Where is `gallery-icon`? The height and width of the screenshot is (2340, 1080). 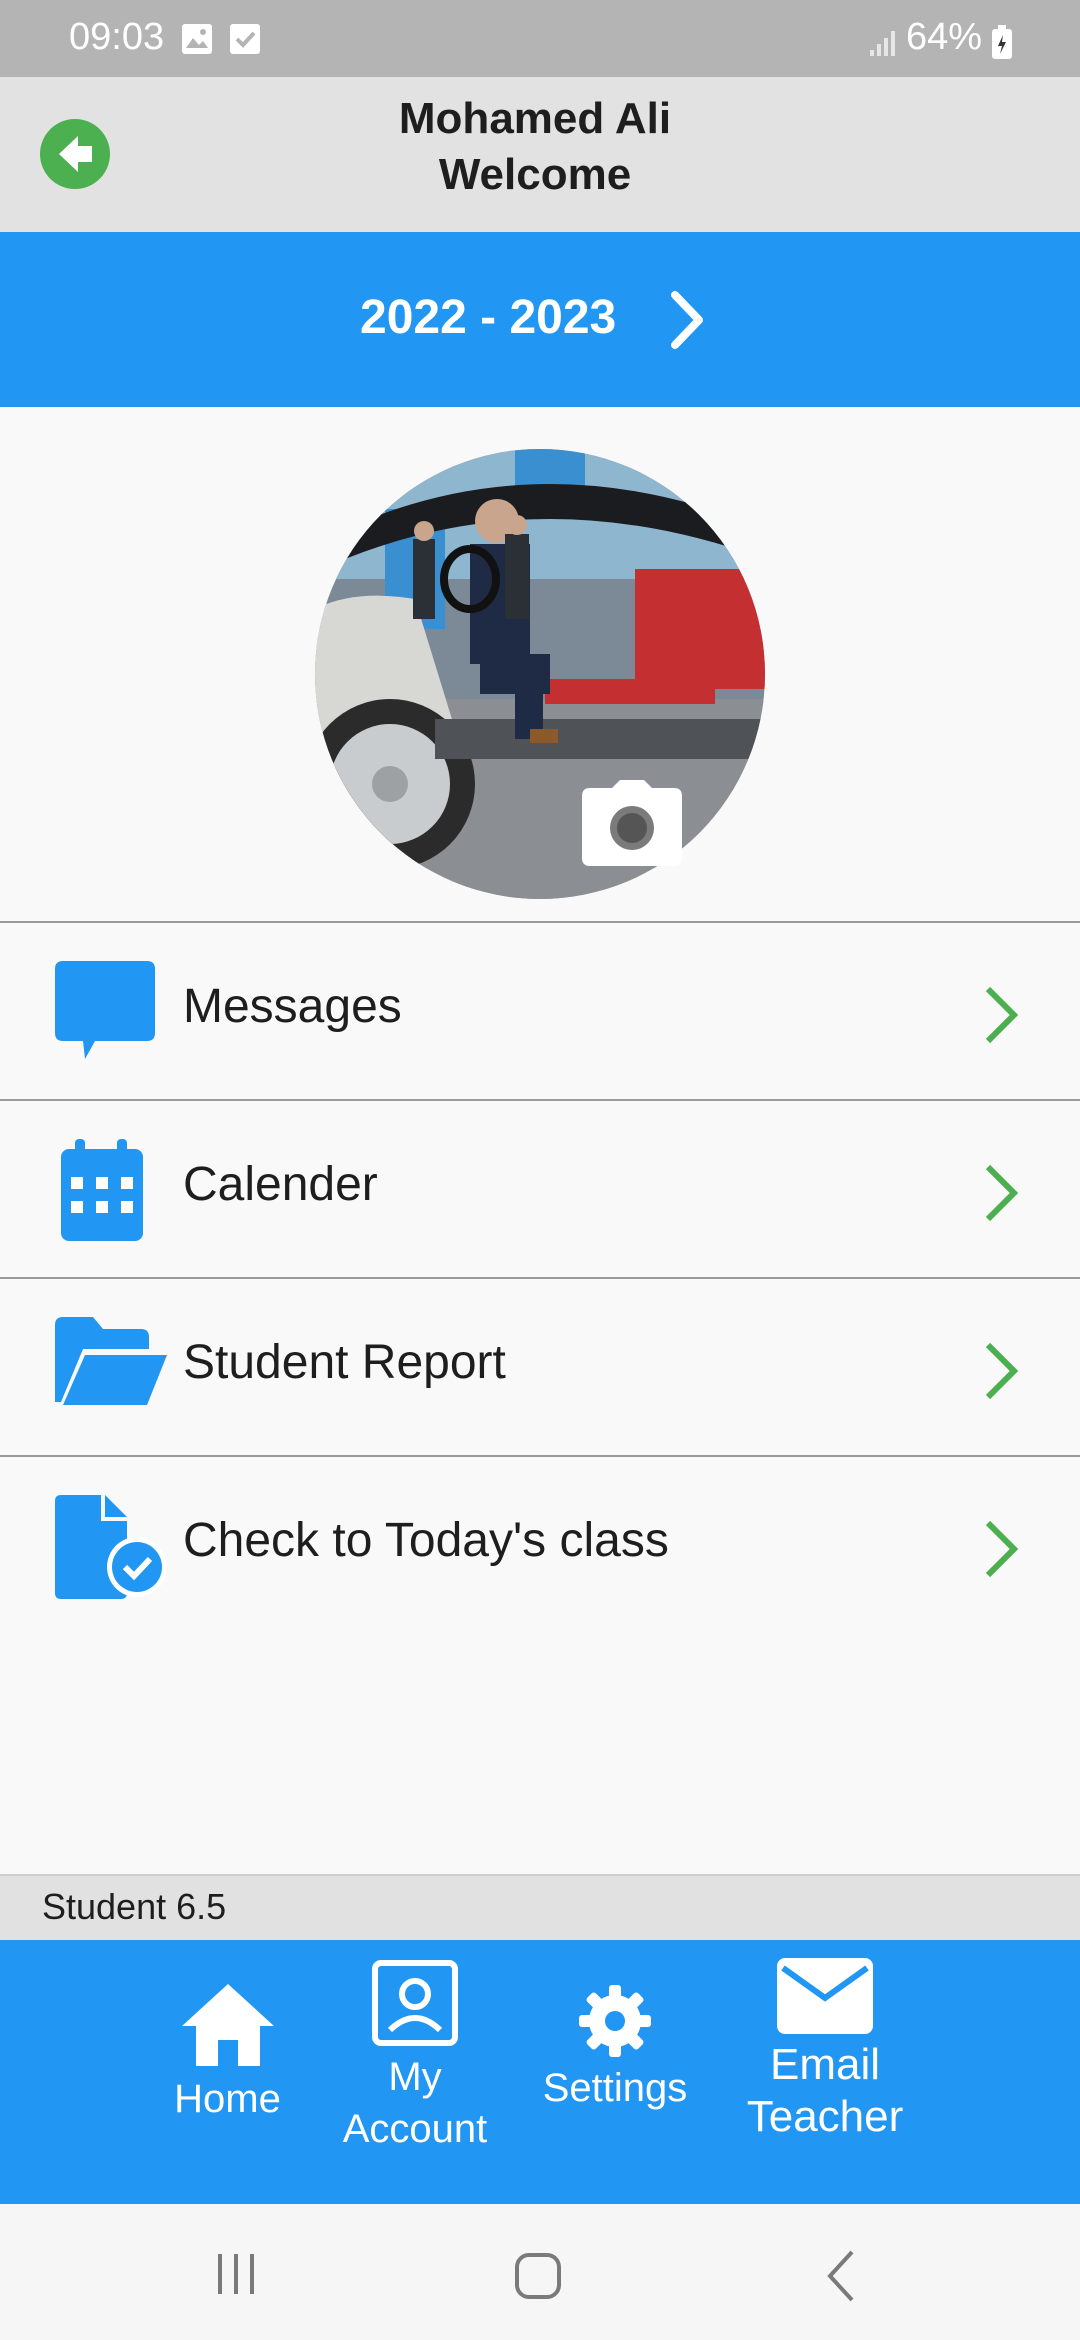
gallery-icon is located at coordinates (197, 39).